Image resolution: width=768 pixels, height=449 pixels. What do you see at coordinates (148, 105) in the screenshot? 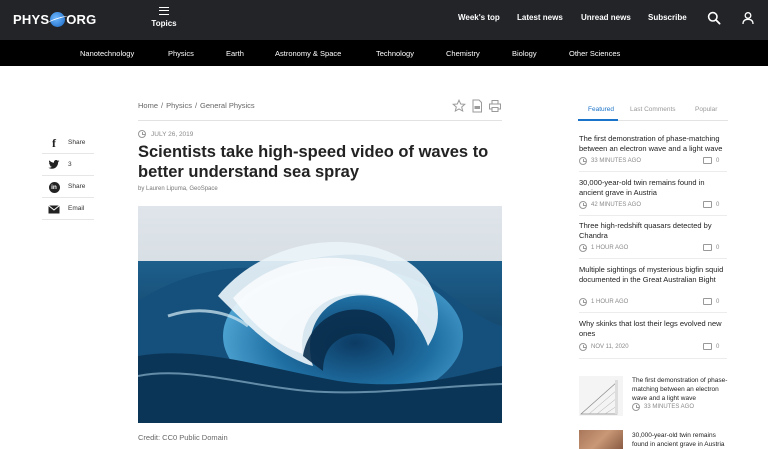
I see `breadcrumb-home: Home` at bounding box center [148, 105].